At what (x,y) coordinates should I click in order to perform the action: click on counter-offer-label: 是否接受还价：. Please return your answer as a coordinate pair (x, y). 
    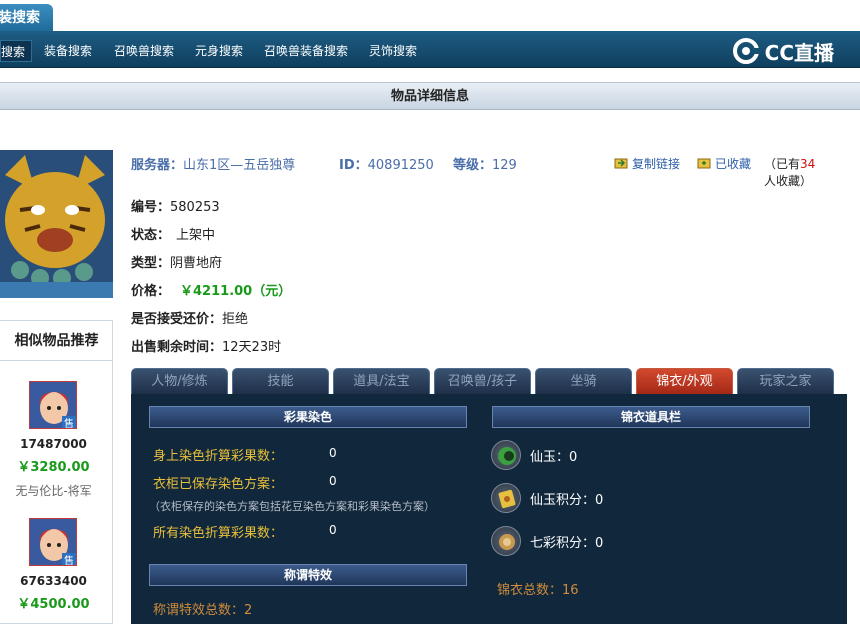
    Looking at the image, I should click on (177, 319).